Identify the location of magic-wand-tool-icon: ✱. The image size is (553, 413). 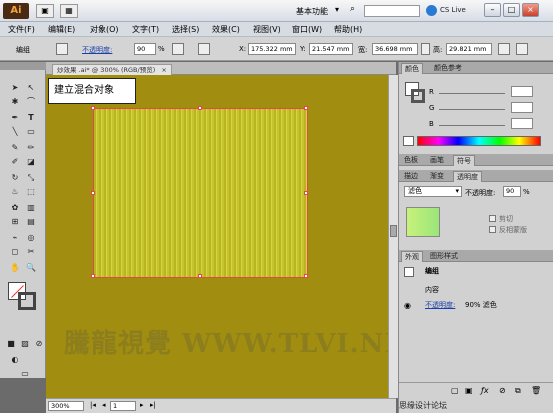
(15, 102).